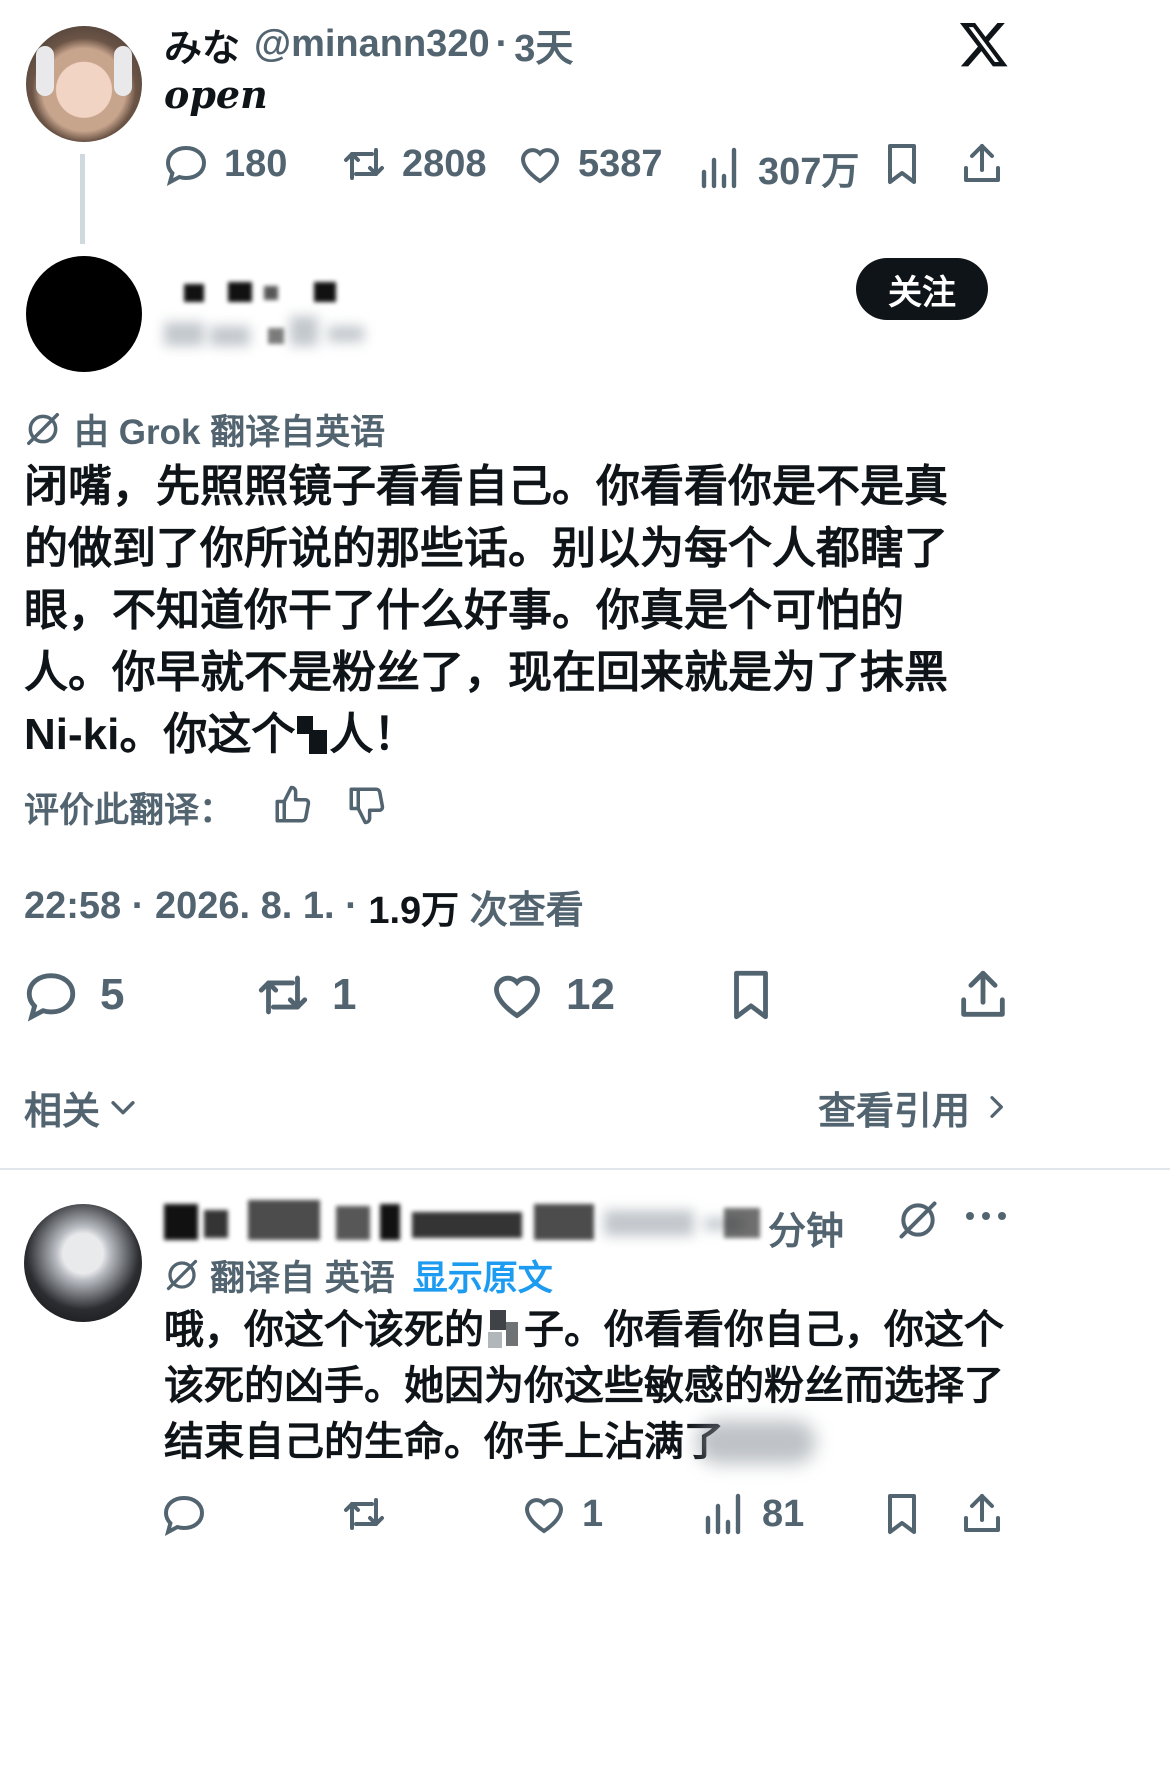 This screenshot has height=1776, width=1170. I want to click on reply-body-line-3-text: 结束自己的生命。你手上沾满了, so click(444, 1442).